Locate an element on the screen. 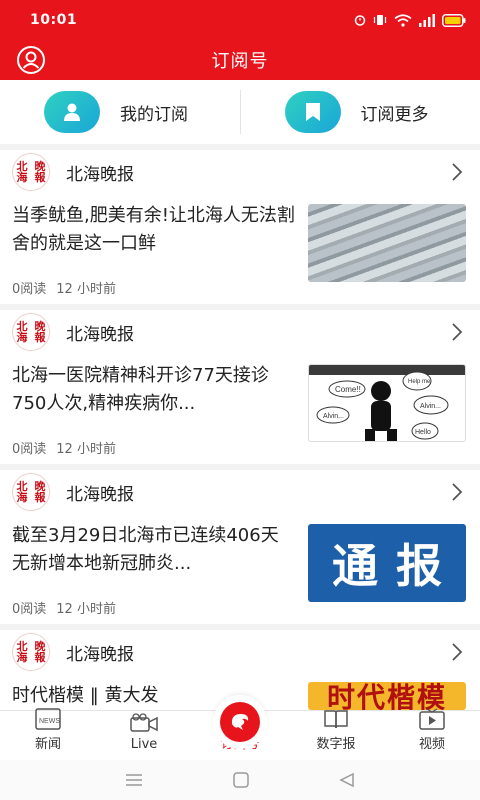 The image size is (480, 800). status-time: 10:01 is located at coordinates (54, 20).